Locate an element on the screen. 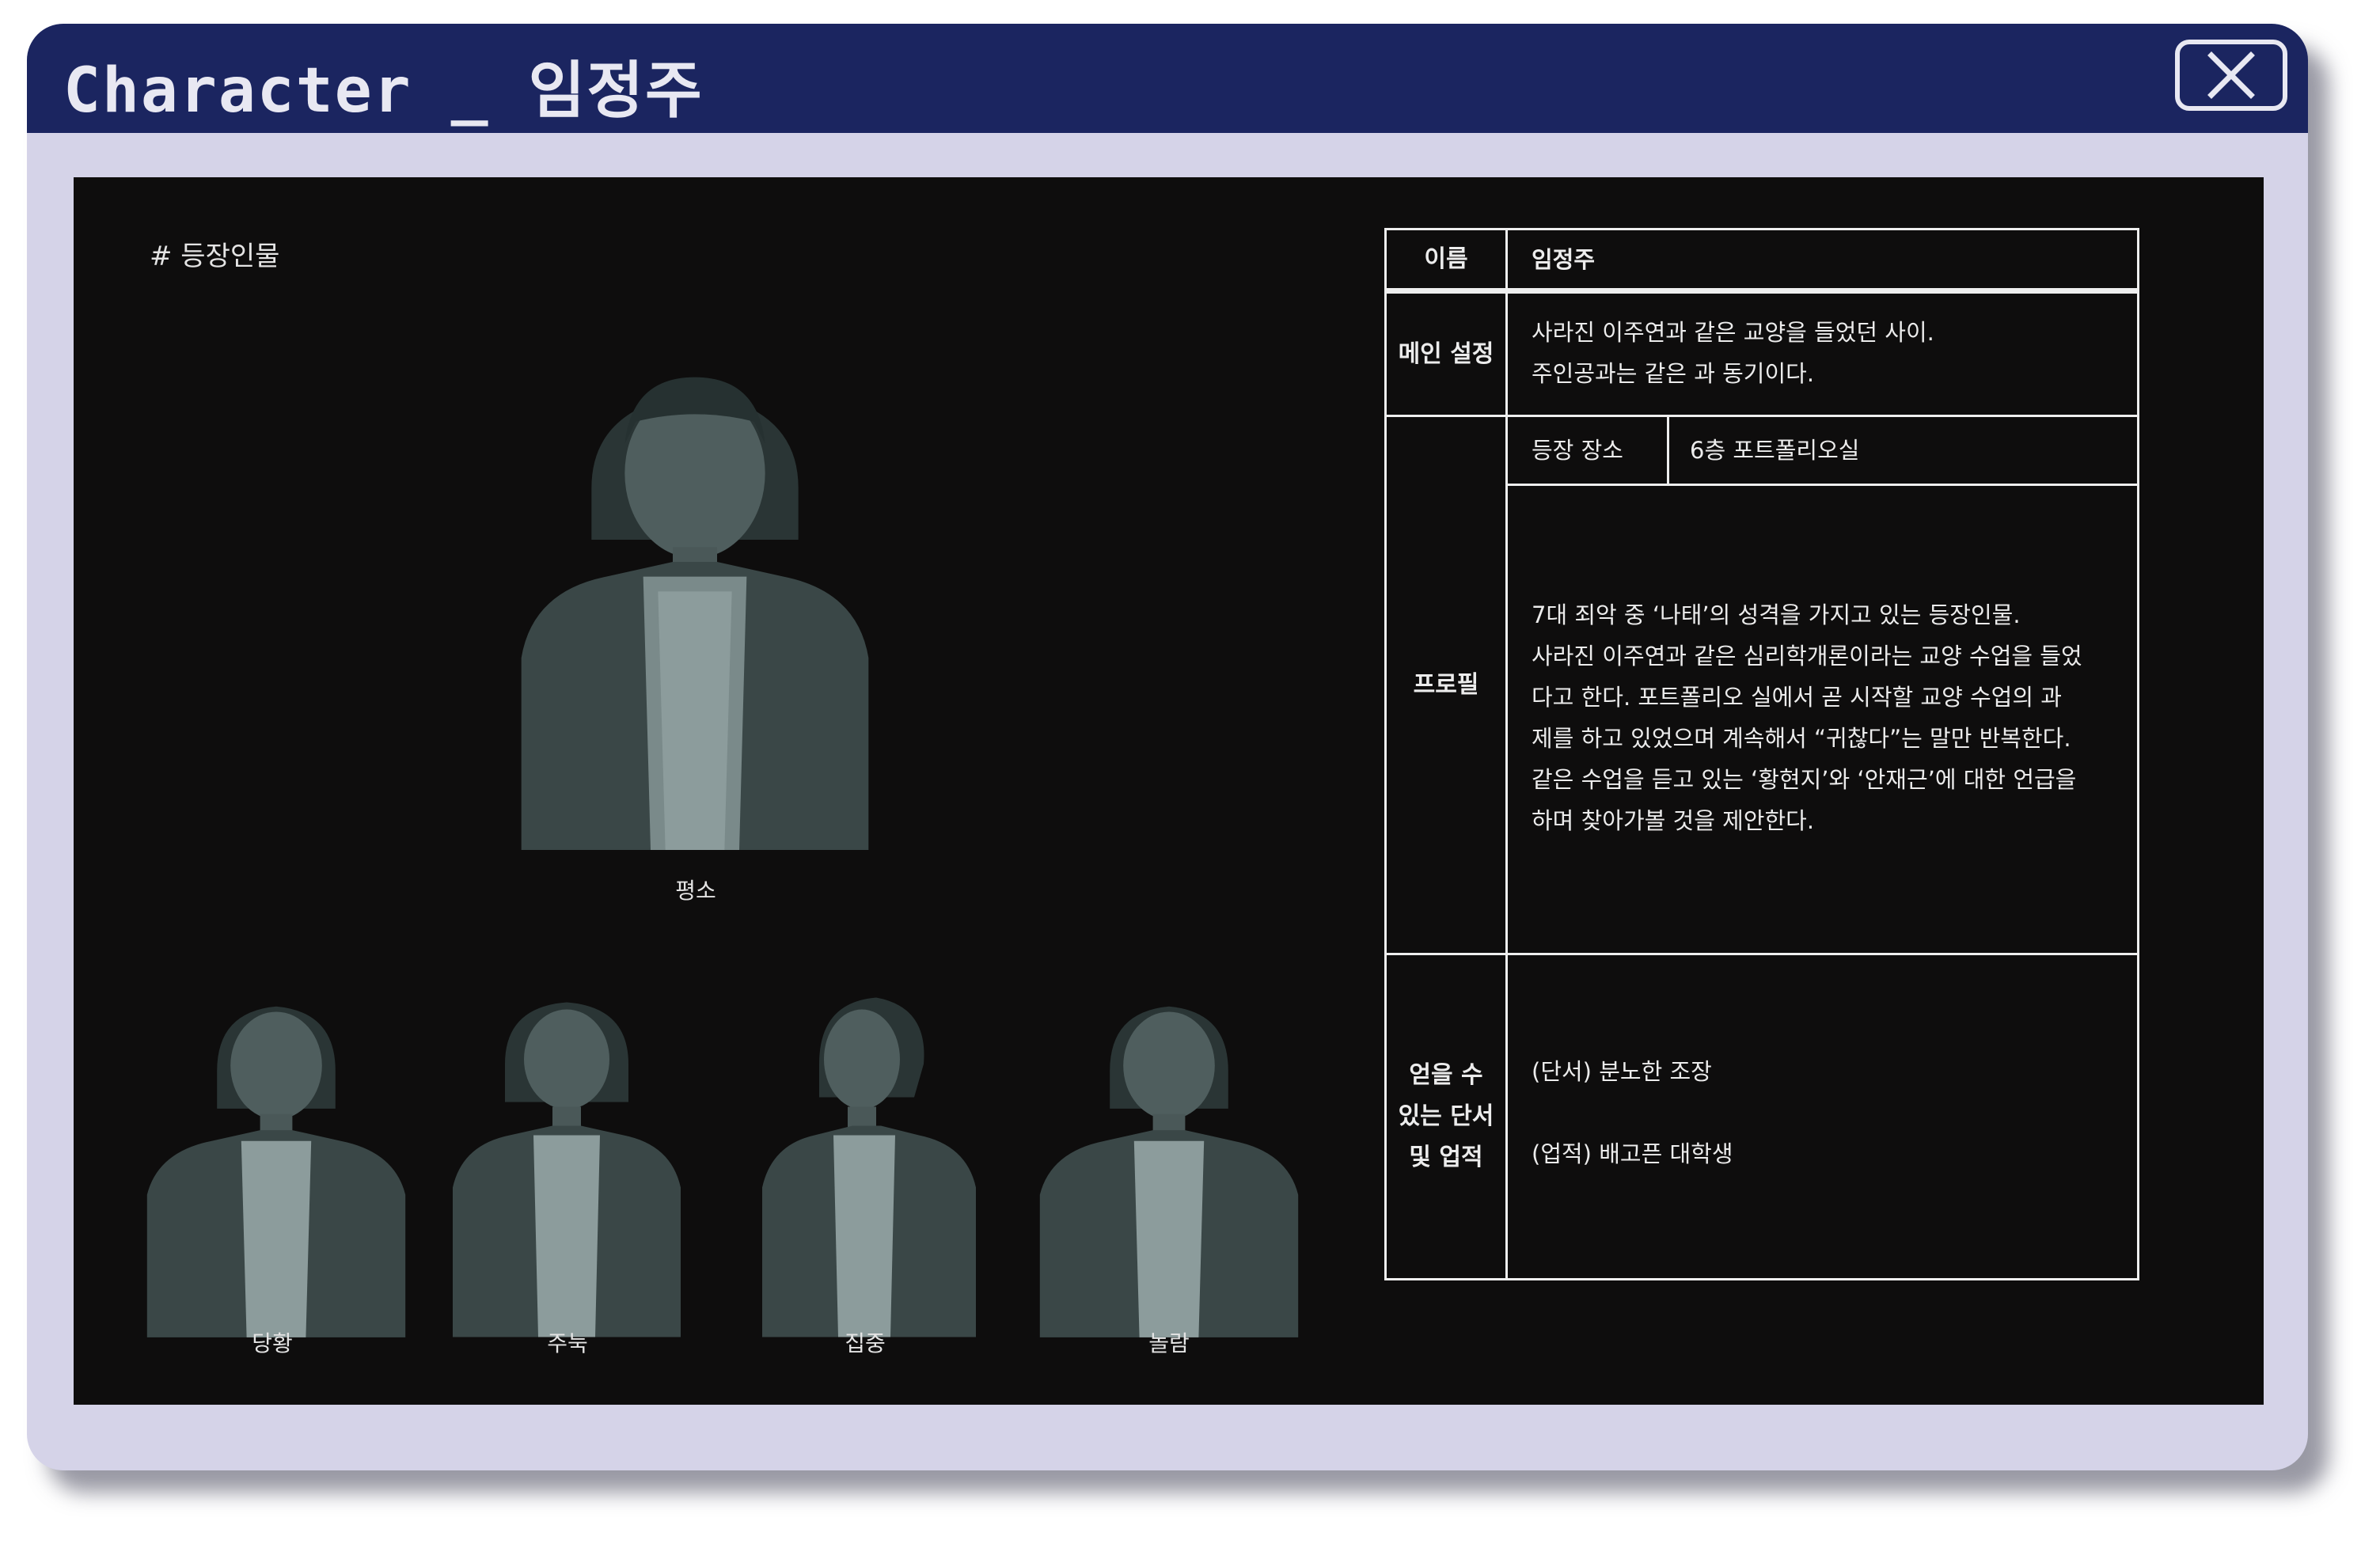 Image resolution: width=2380 pixels, height=1544 pixels. close-button is located at coordinates (2231, 76).